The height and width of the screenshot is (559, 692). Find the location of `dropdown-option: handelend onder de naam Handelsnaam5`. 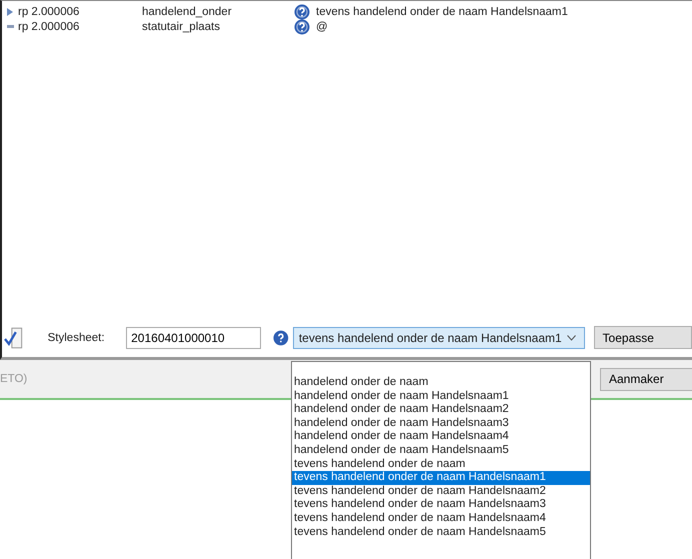

dropdown-option: handelend onder de naam Handelsnaam5 is located at coordinates (441, 451).